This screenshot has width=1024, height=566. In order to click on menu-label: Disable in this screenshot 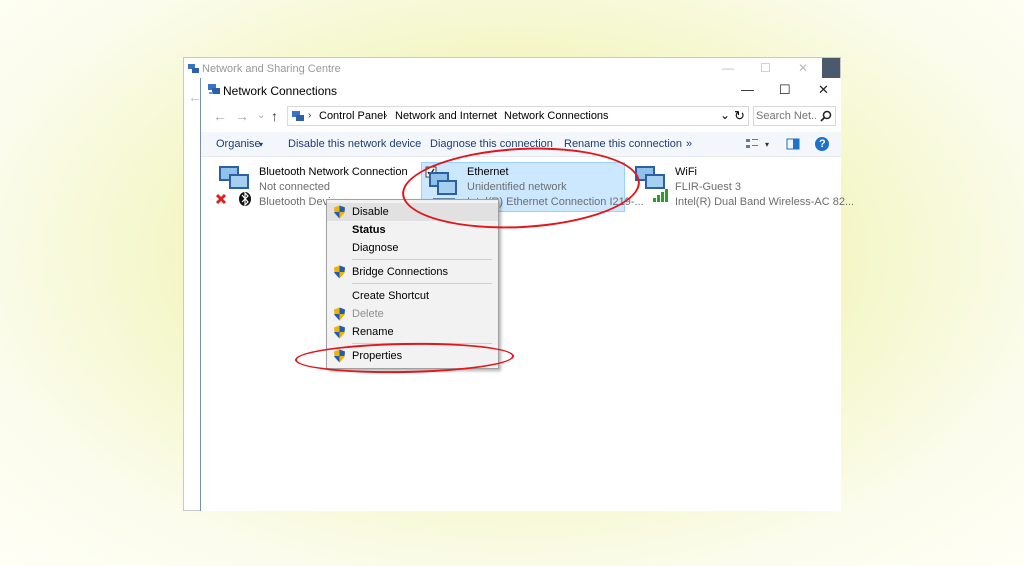, I will do `click(370, 212)`.